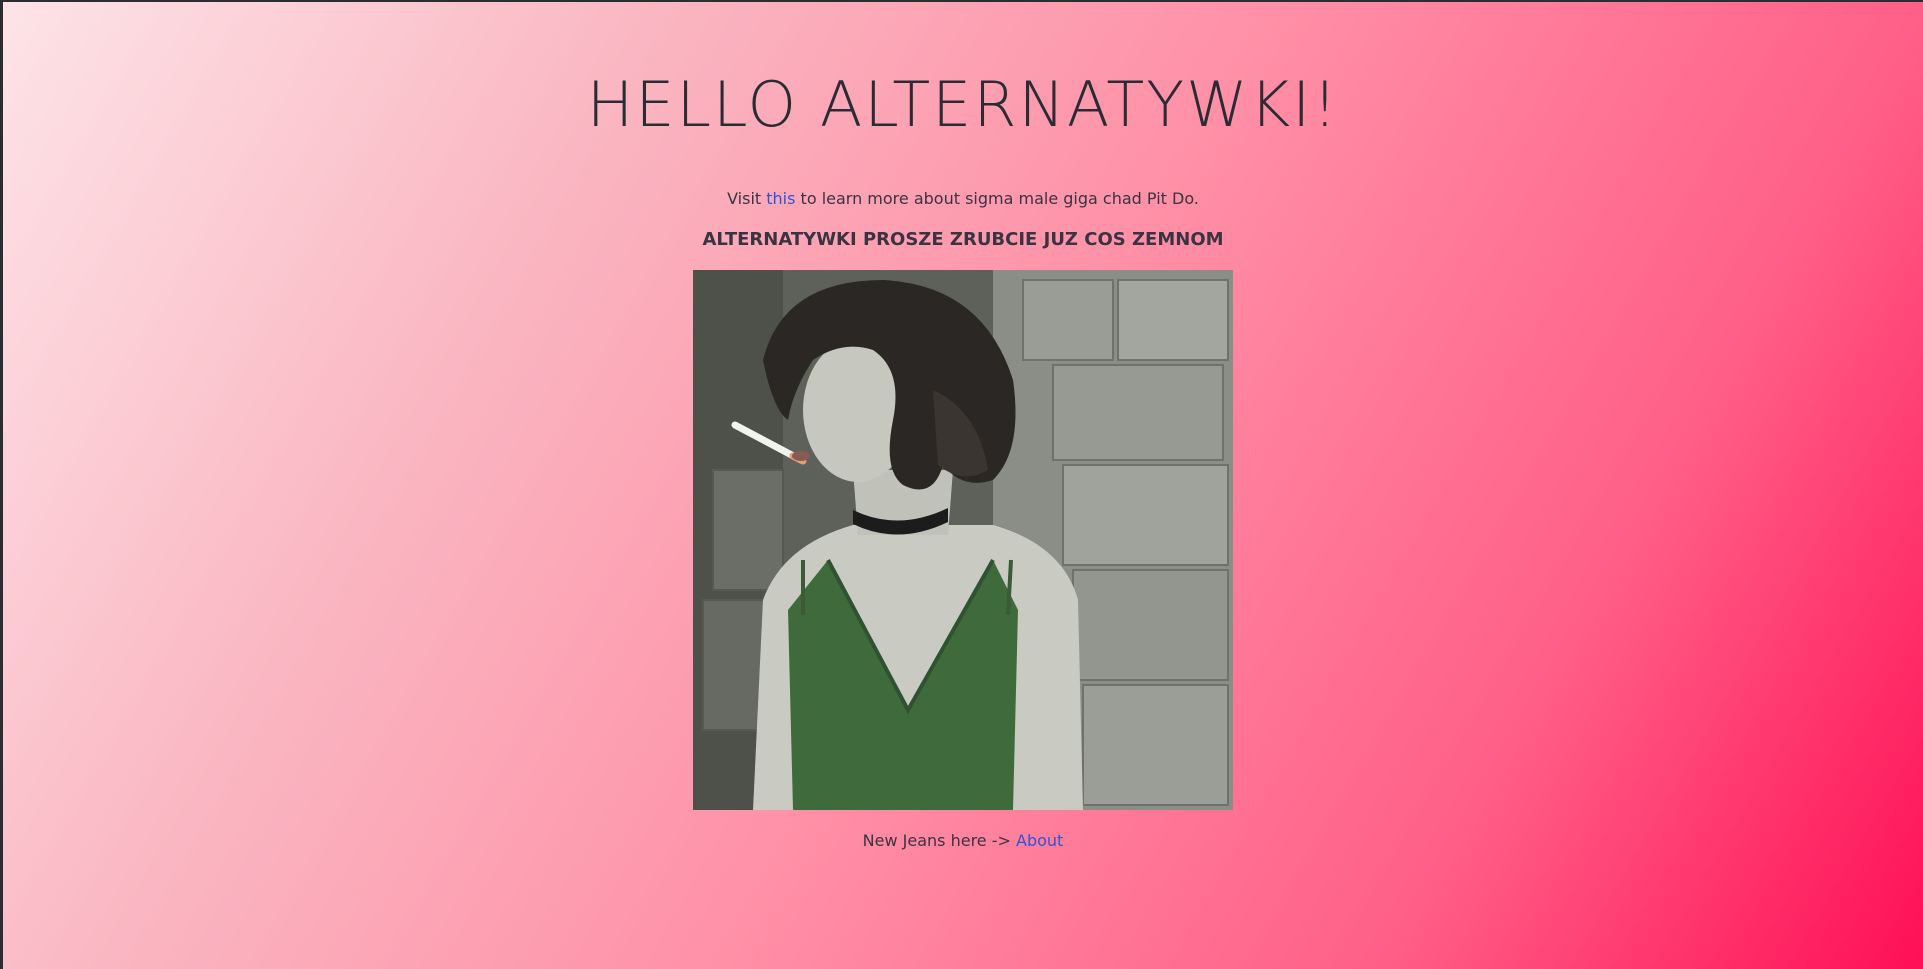 The height and width of the screenshot is (969, 1923). What do you see at coordinates (963, 104) in the screenshot?
I see `page-title: HELLO ALTERNATYWKI!` at bounding box center [963, 104].